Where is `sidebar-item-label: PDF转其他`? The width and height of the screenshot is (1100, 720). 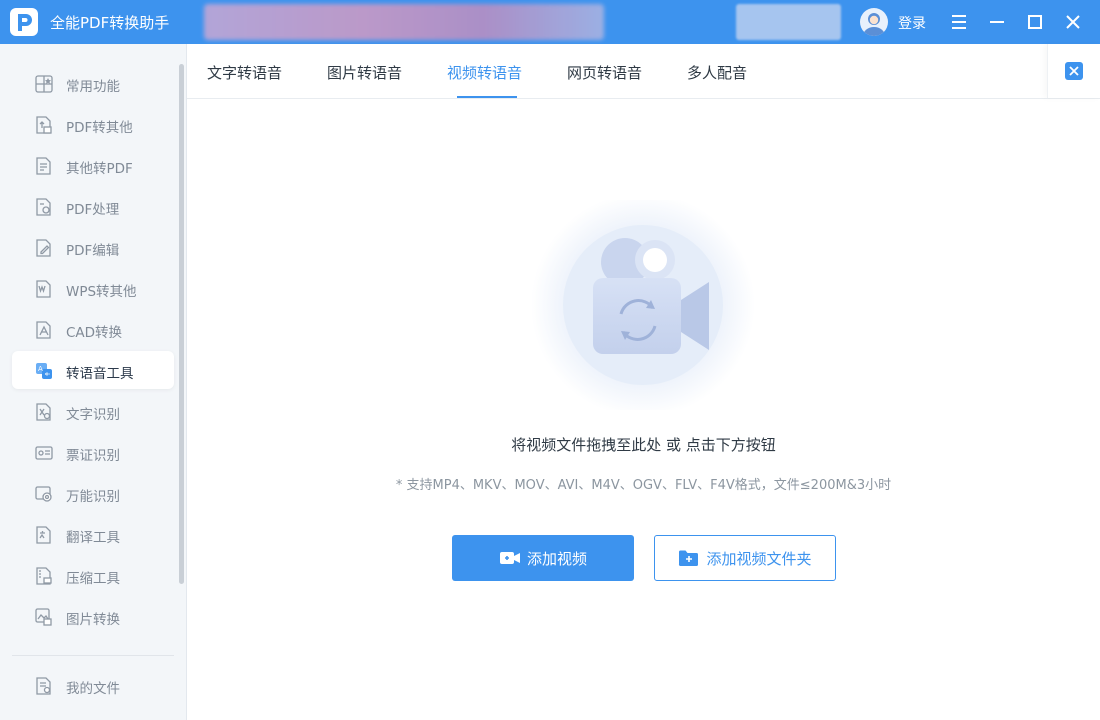 sidebar-item-label: PDF转其他 is located at coordinates (99, 128).